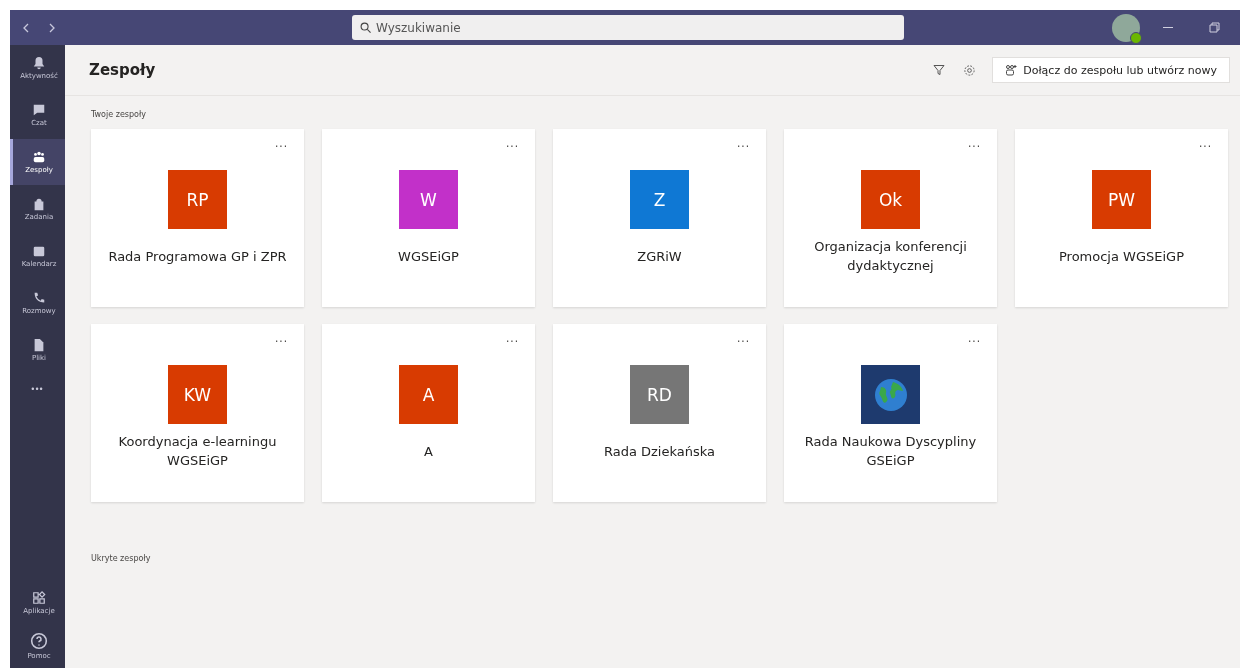 The image size is (1240, 668). I want to click on team-name: Koordynacja e-learningu WGSEiGP, so click(197, 451).